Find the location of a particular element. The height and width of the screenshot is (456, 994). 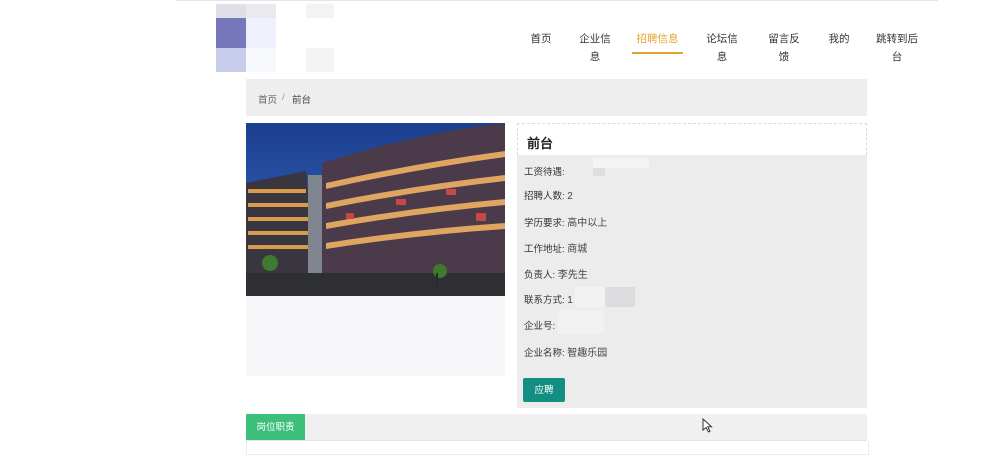

salary-label: 工资待遇: is located at coordinates (544, 172).